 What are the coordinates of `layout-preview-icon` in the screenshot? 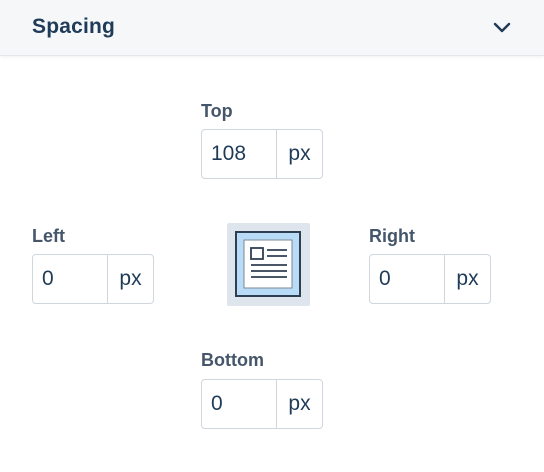 It's located at (268, 264).